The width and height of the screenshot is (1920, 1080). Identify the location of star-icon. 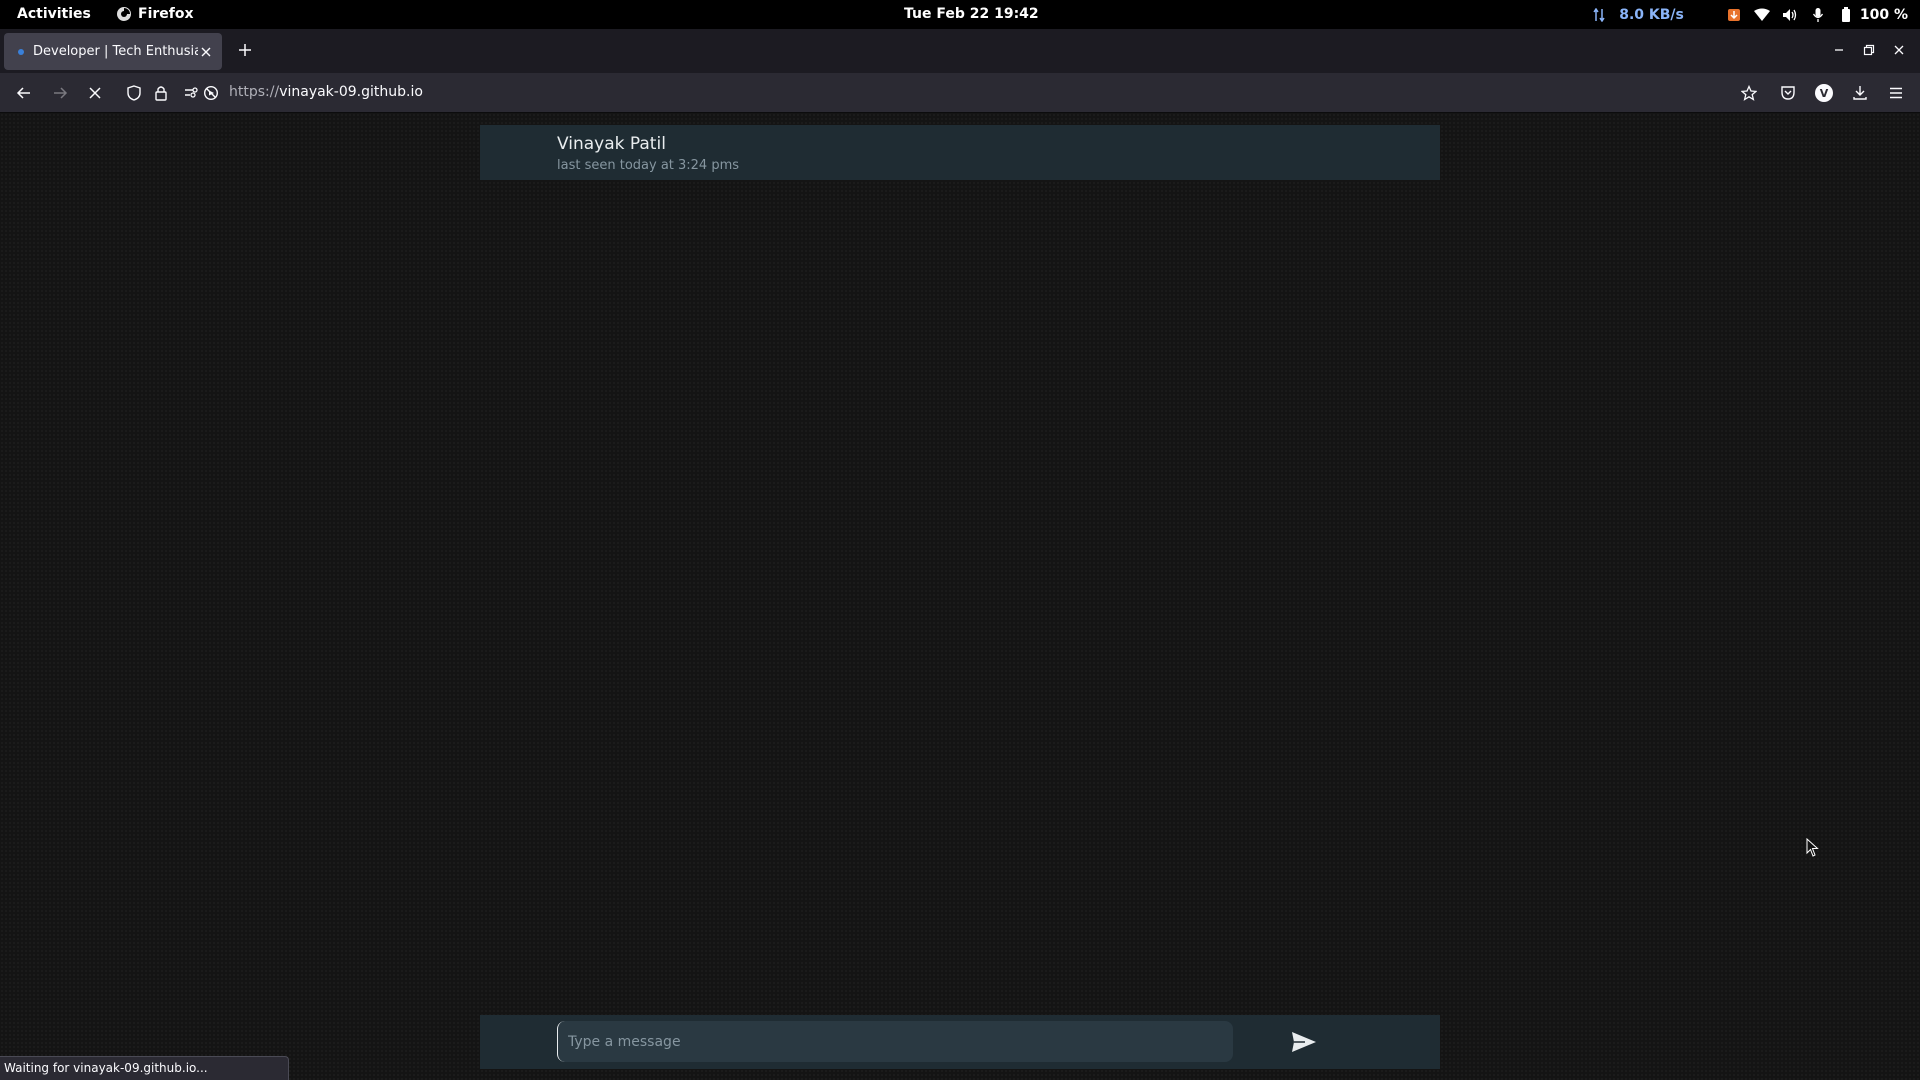
(1749, 93).